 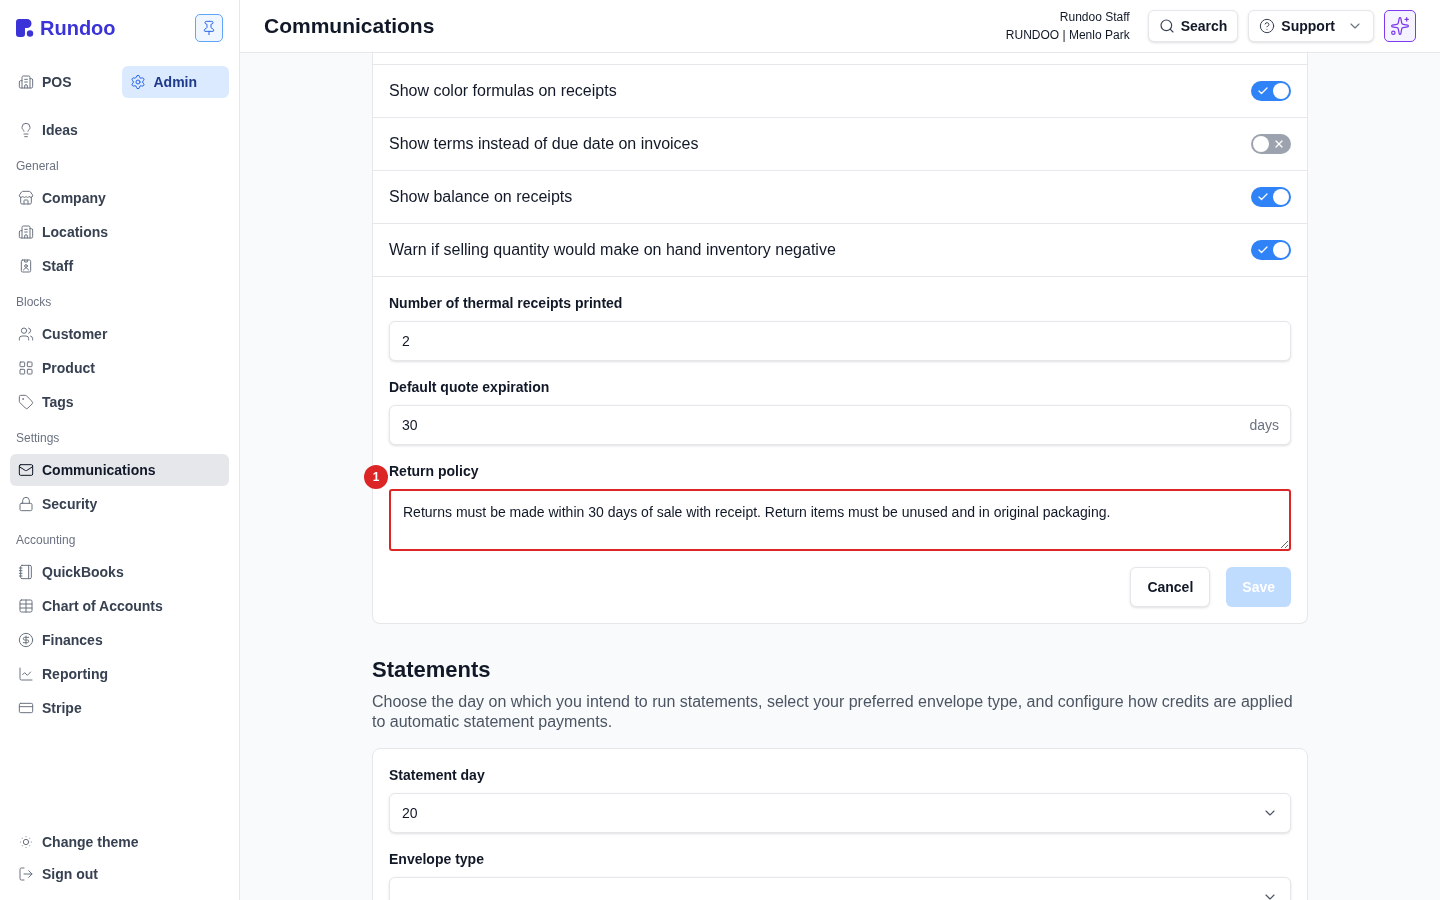 What do you see at coordinates (1311, 26) in the screenshot?
I see `support-button: Support` at bounding box center [1311, 26].